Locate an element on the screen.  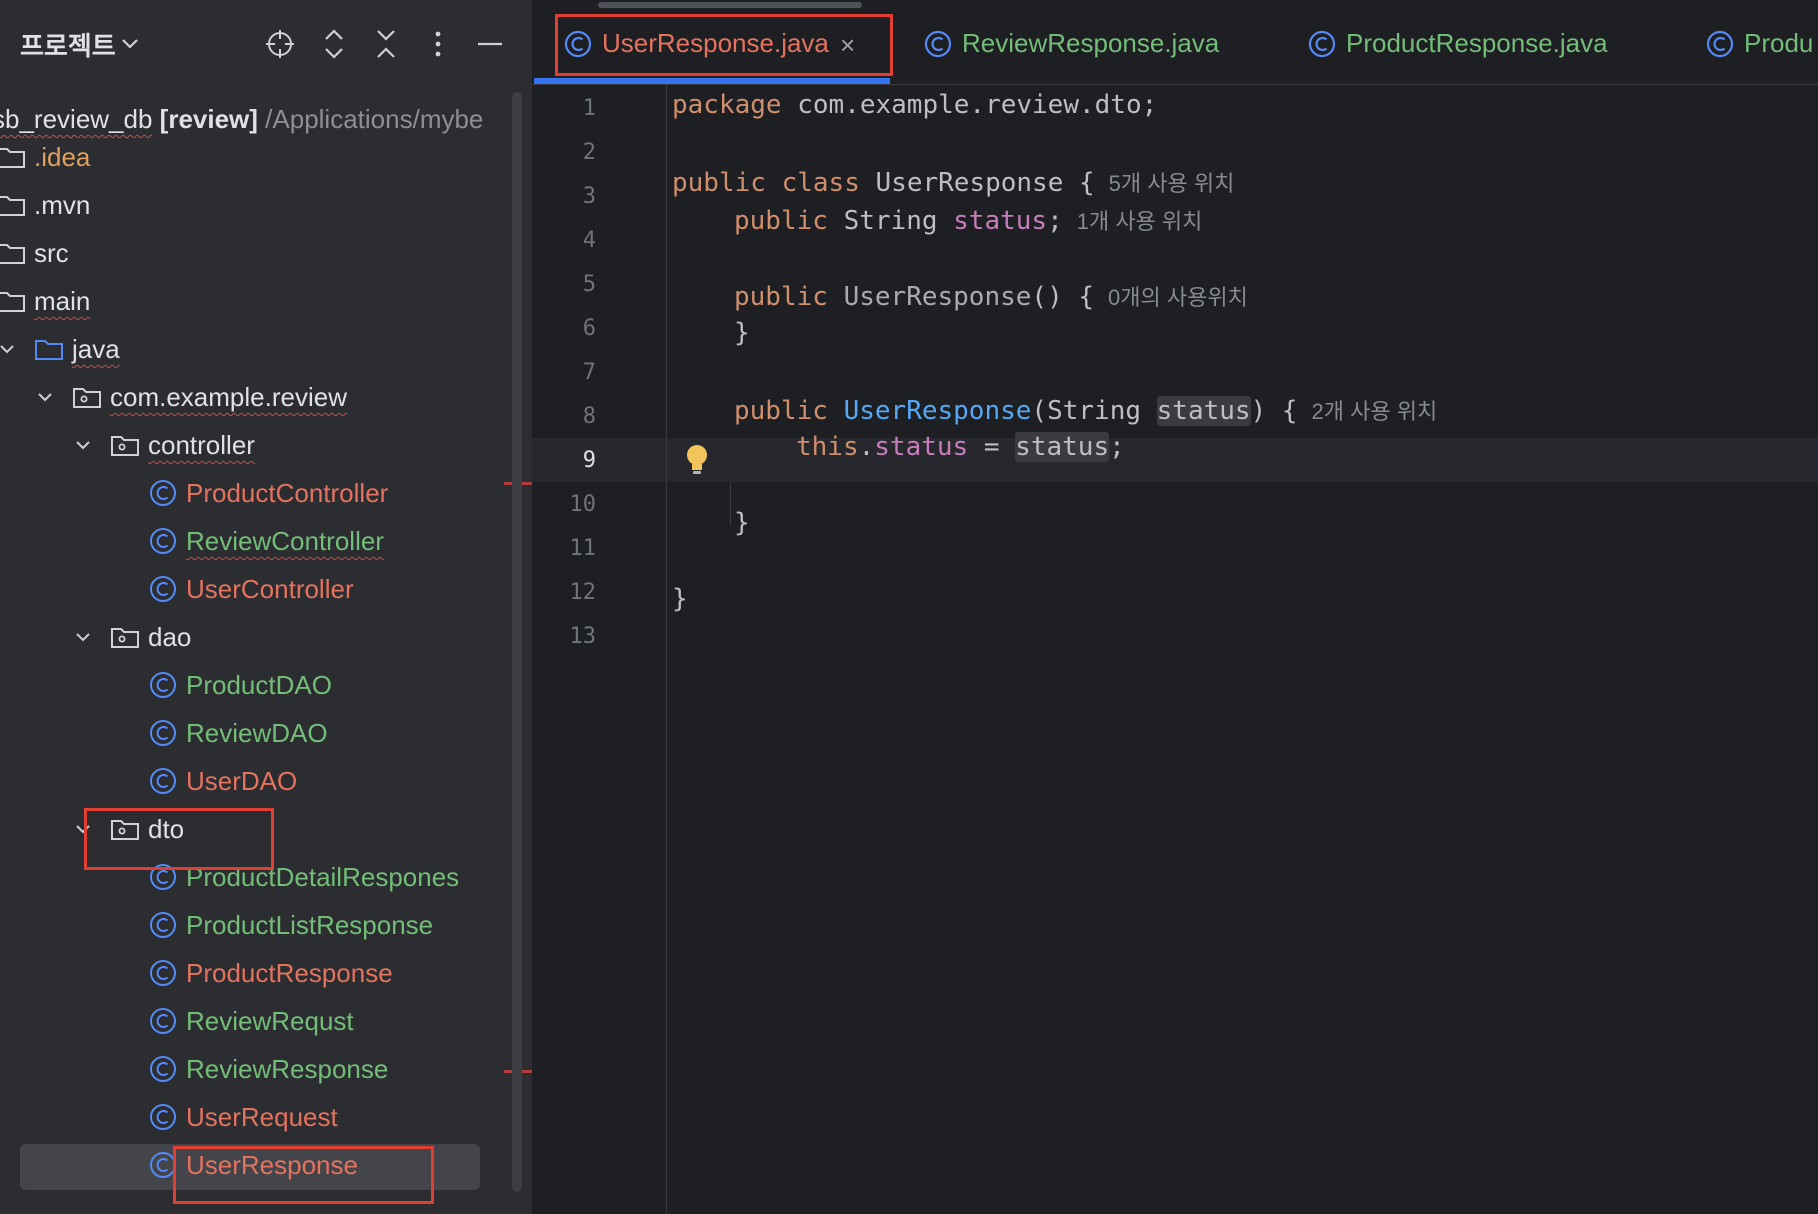
line-number: 1 is located at coordinates (564, 108).